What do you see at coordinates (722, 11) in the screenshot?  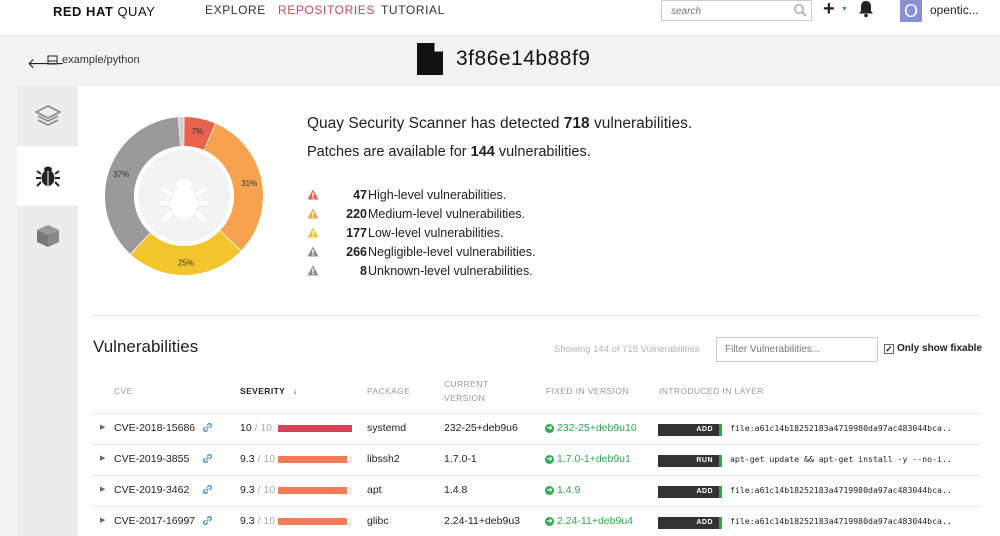 I see `search-input` at bounding box center [722, 11].